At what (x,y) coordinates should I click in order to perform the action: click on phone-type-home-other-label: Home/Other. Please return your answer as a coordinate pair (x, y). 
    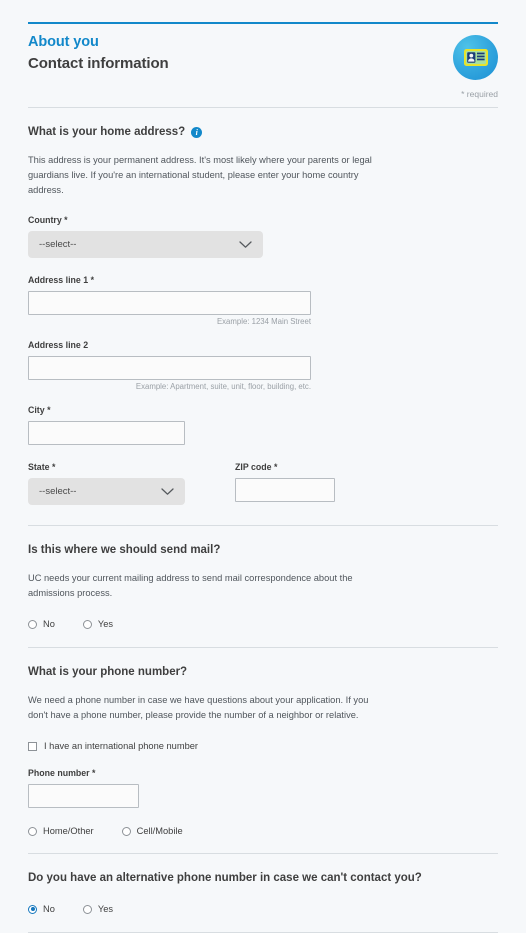
    Looking at the image, I should click on (68, 831).